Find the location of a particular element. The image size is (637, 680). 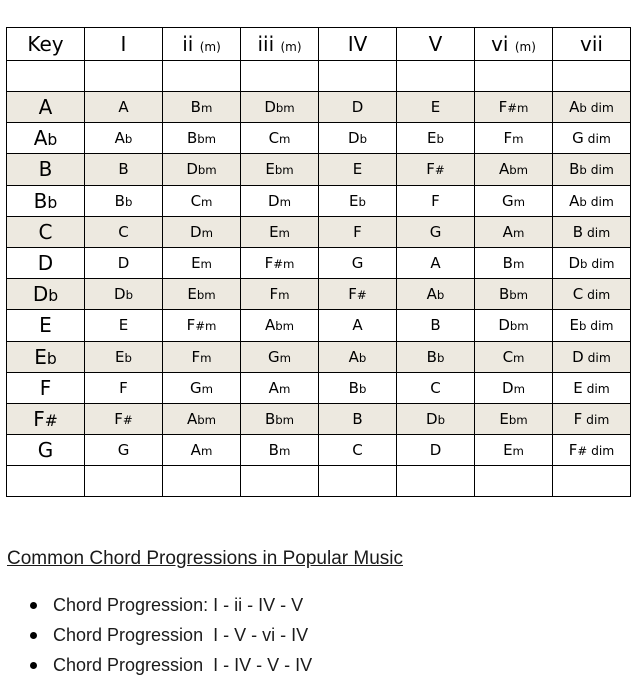

chord-cell: G dim is located at coordinates (591, 138).